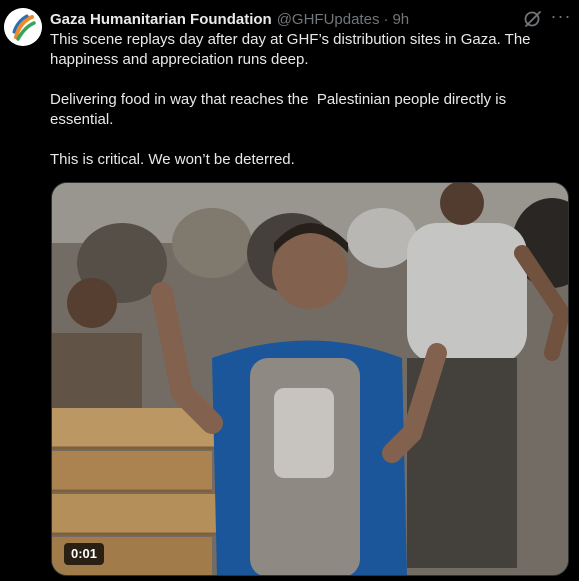 The height and width of the screenshot is (581, 579). What do you see at coordinates (328, 19) in the screenshot?
I see `author-handle: @GHFUpdates` at bounding box center [328, 19].